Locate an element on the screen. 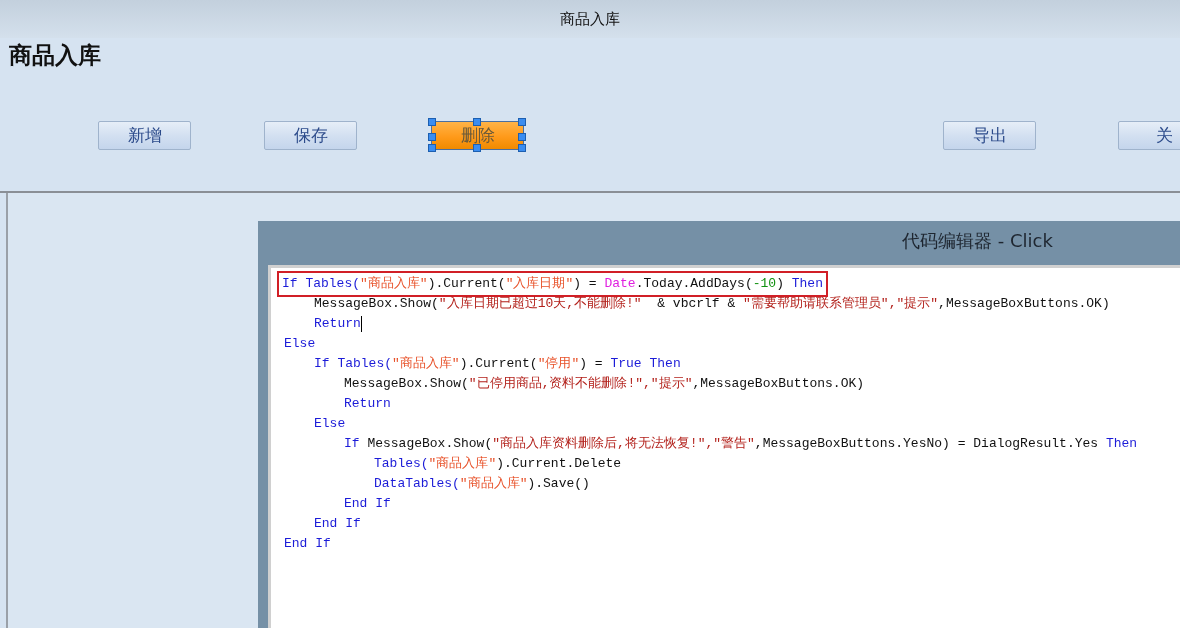  code-token: ) is located at coordinates (780, 283).